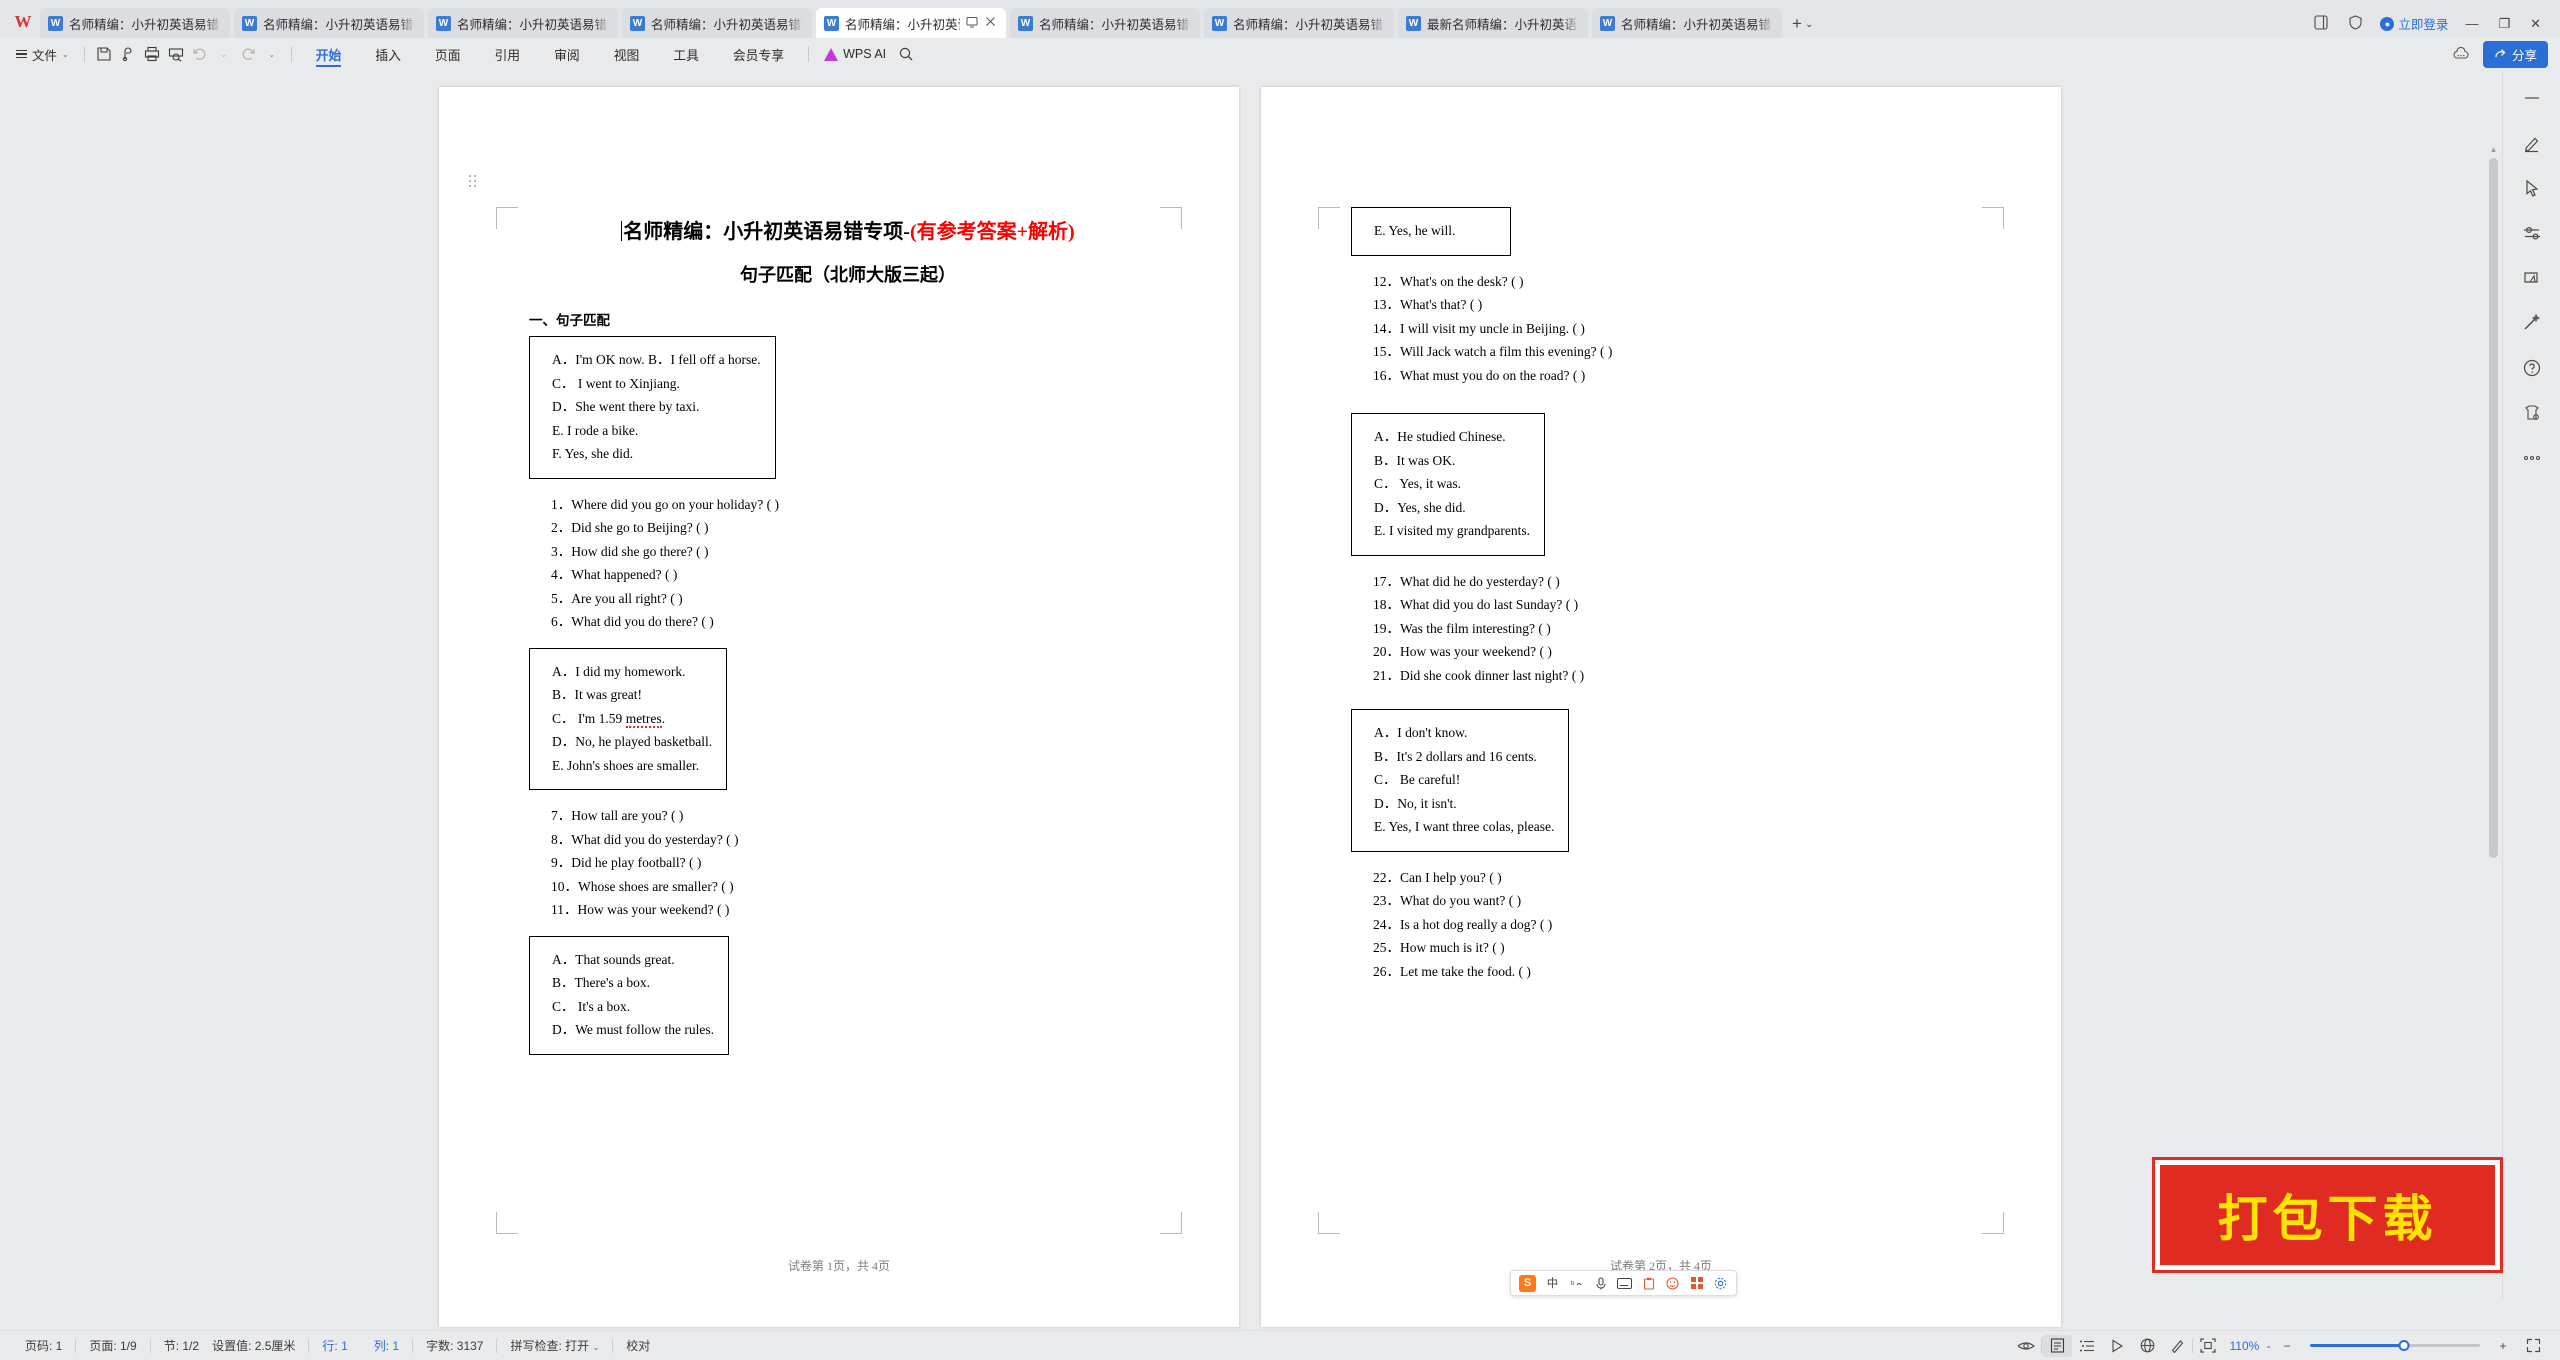 This screenshot has height=1360, width=2560. What do you see at coordinates (686, 54) in the screenshot?
I see `ribbon-tab-tools: 工具` at bounding box center [686, 54].